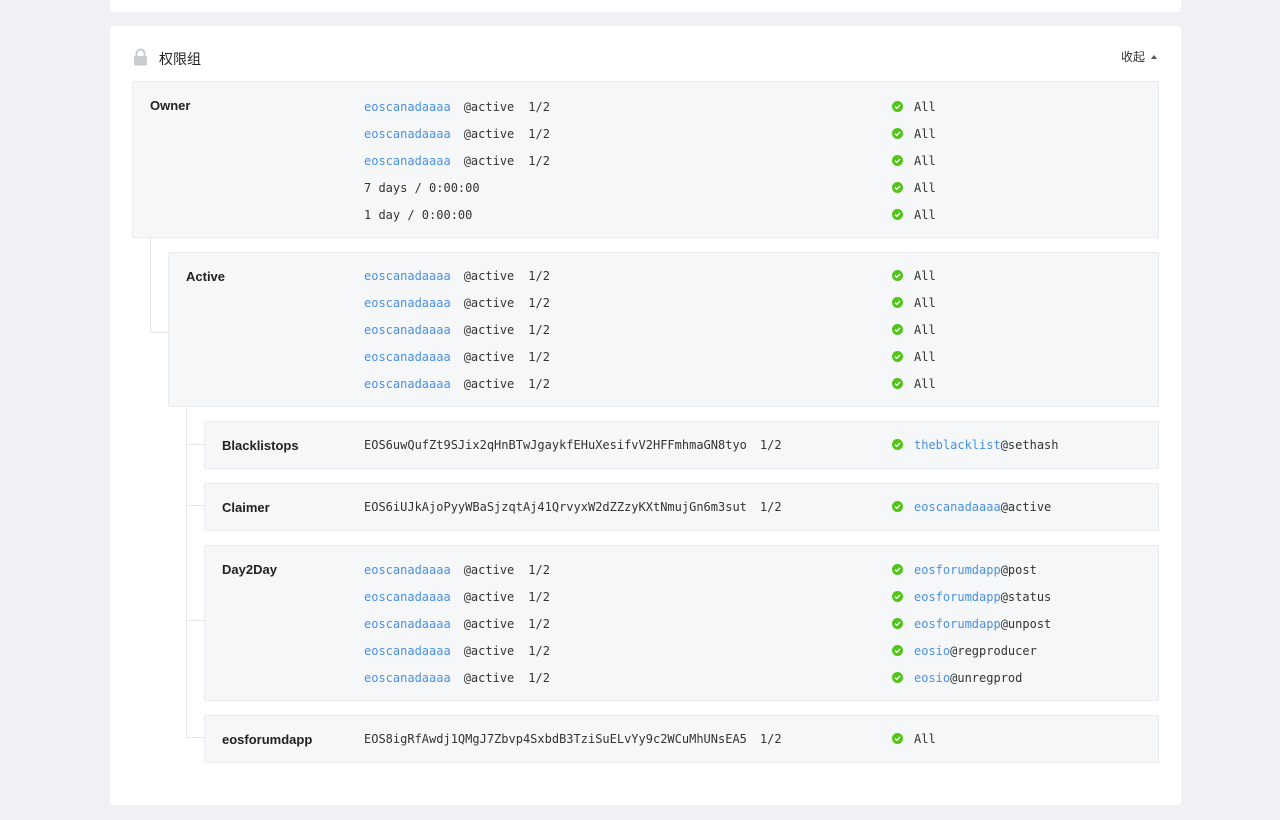  What do you see at coordinates (1132, 57) in the screenshot?
I see `collapse-label: 收起` at bounding box center [1132, 57].